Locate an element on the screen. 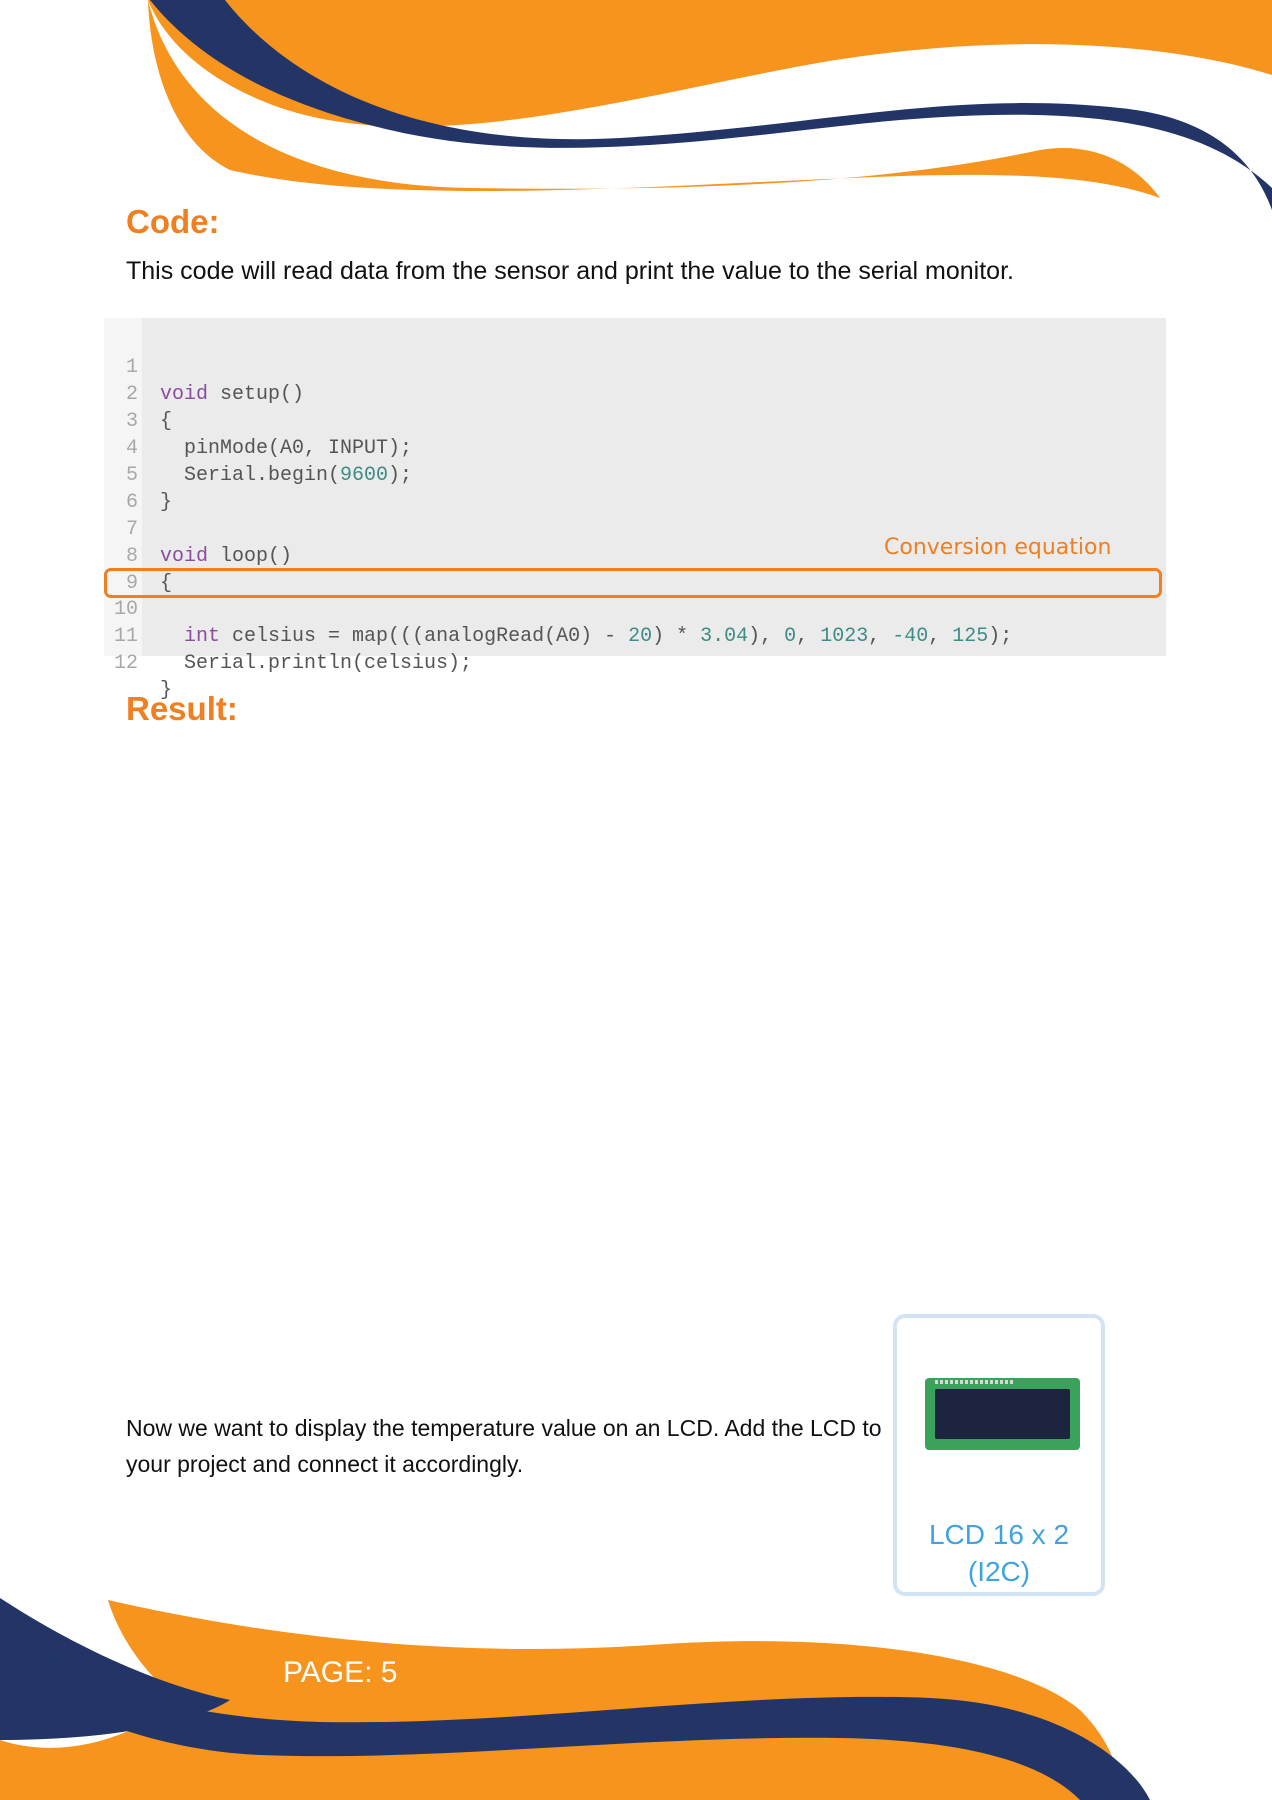 The width and height of the screenshot is (1272, 1800). code-number: 3.04 is located at coordinates (724, 636).